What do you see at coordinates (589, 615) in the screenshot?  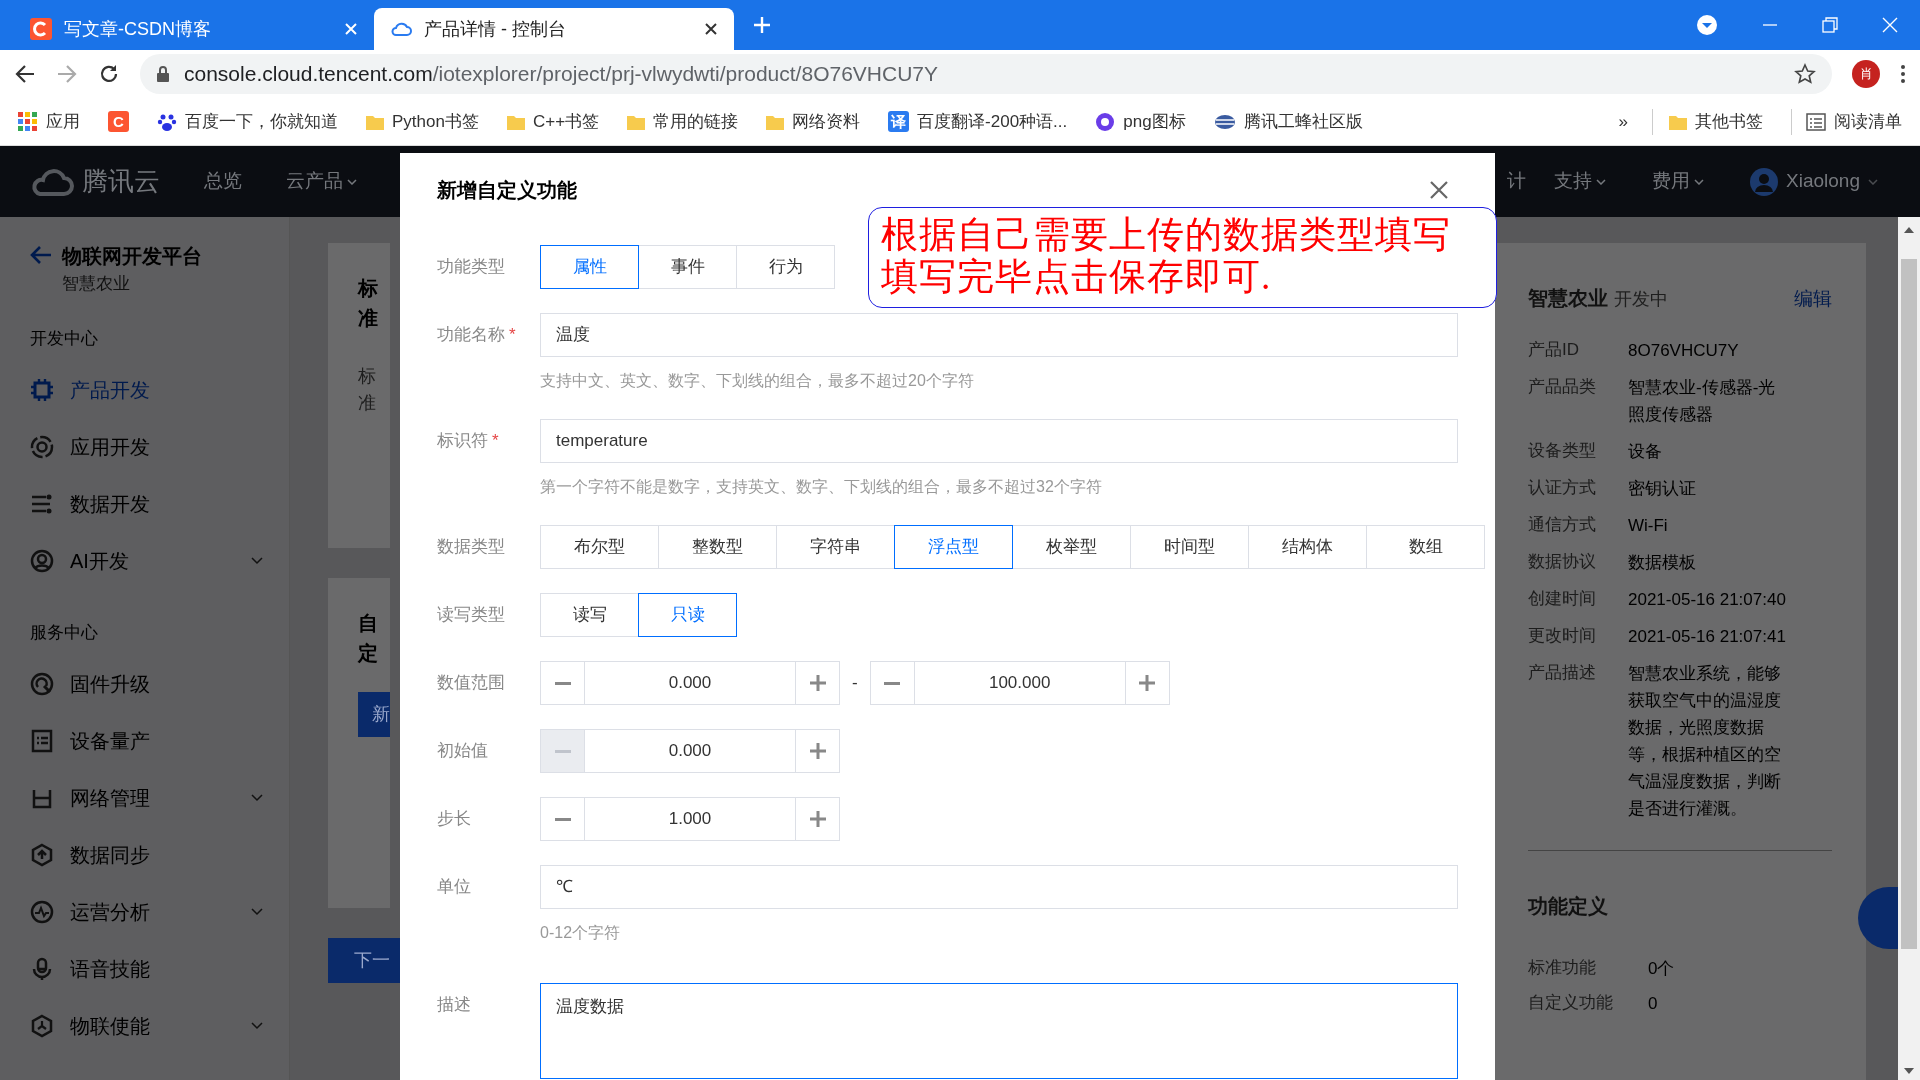 I see `segment-button: 读写` at bounding box center [589, 615].